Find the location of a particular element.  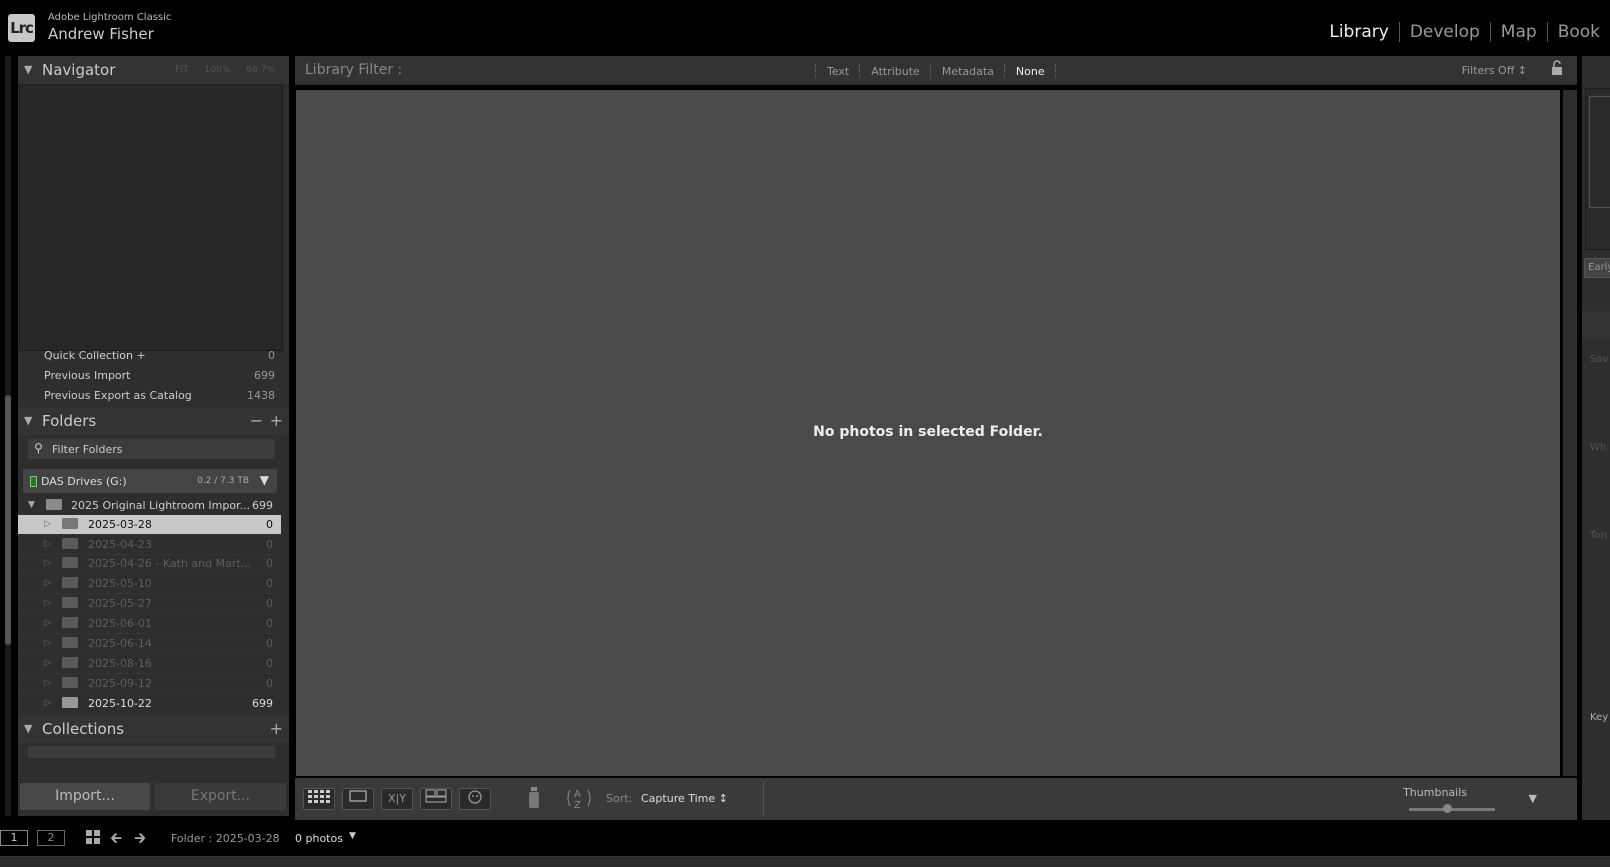

catalog-item-count: 699 is located at coordinates (264, 375).